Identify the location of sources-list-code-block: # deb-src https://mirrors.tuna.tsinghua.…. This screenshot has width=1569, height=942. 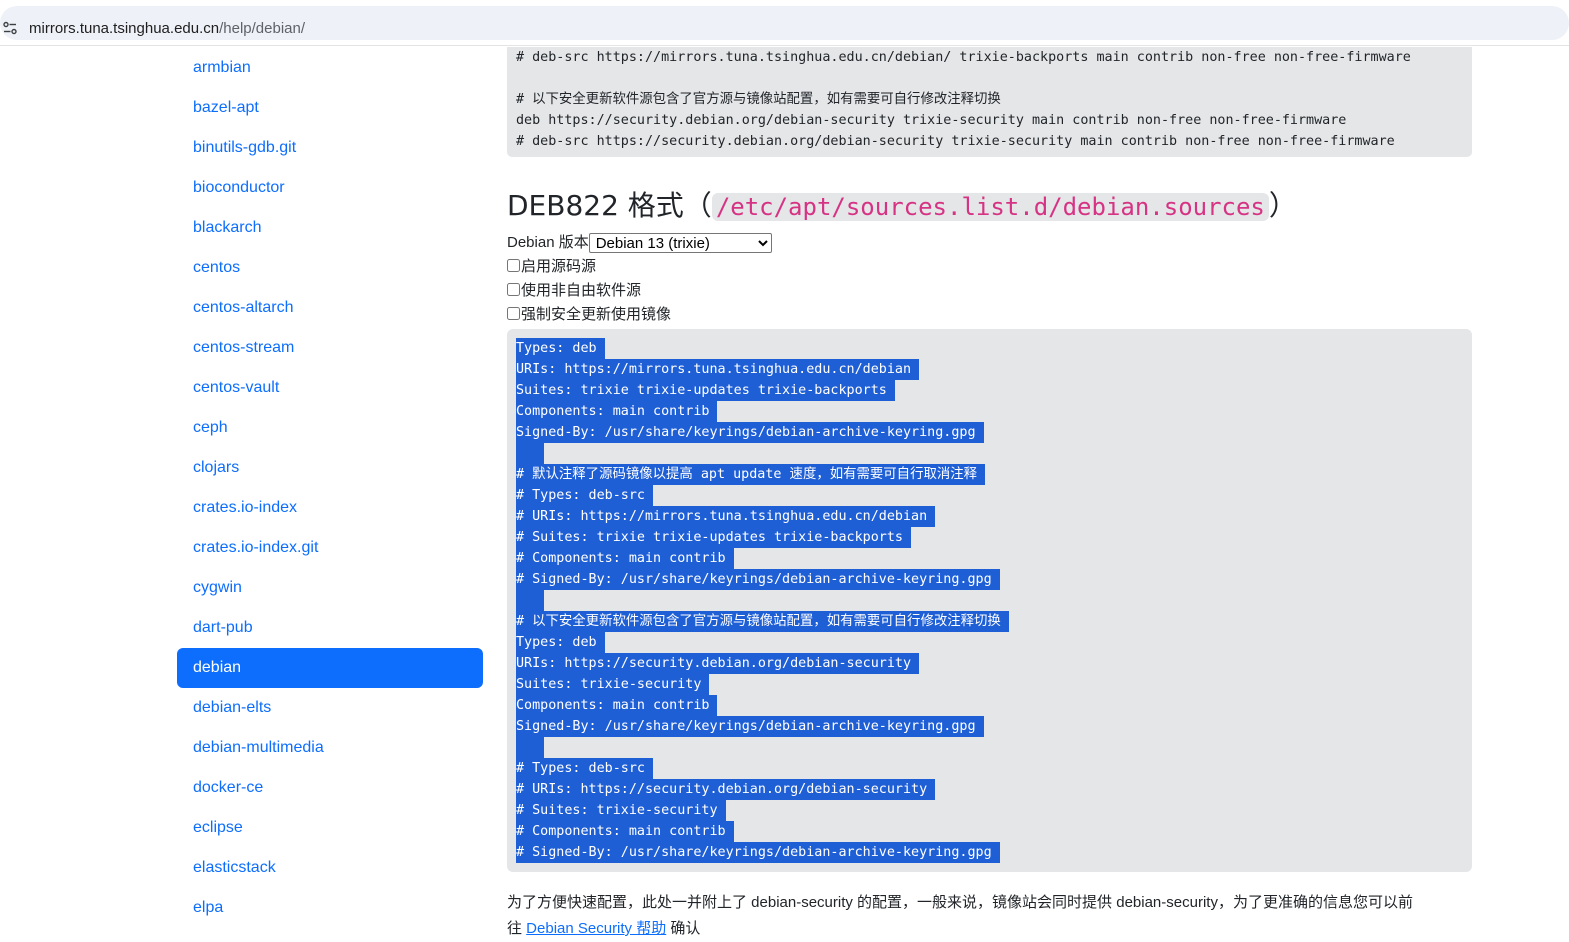
(989, 102).